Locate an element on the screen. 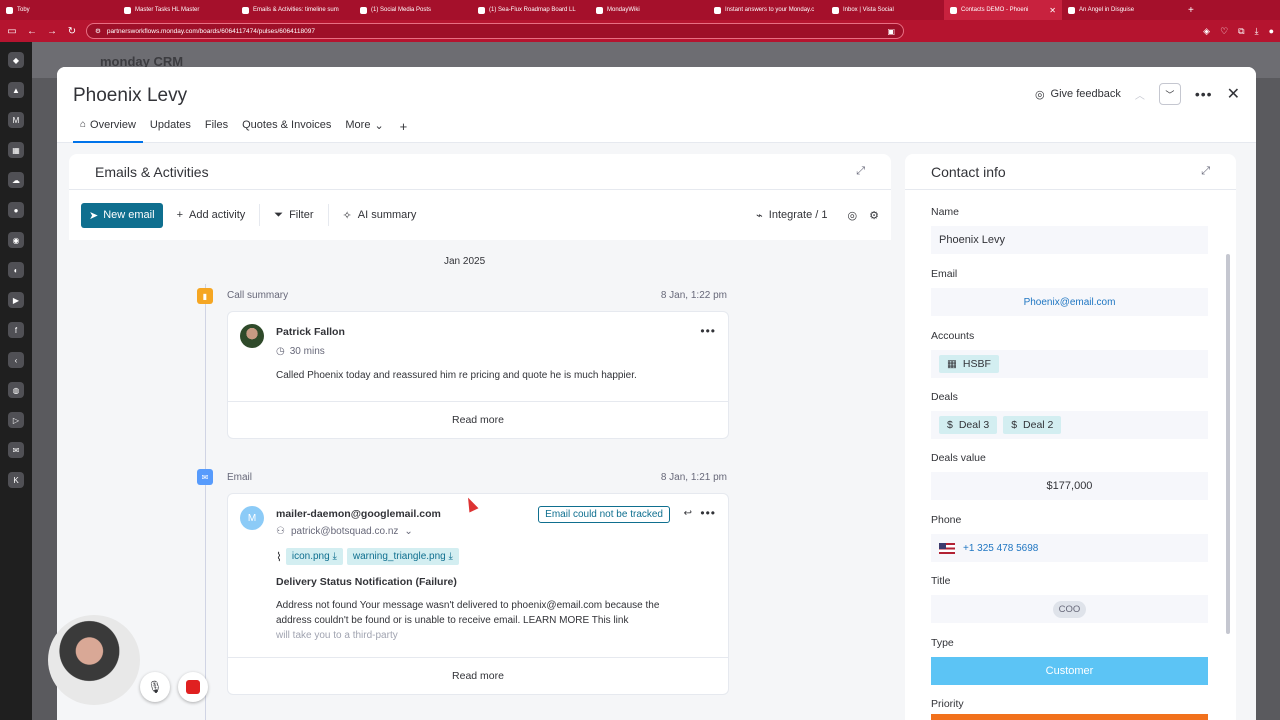 Image resolution: width=1280 pixels, height=720 pixels. ai-summary-button: ✧ AI summary is located at coordinates (380, 215).